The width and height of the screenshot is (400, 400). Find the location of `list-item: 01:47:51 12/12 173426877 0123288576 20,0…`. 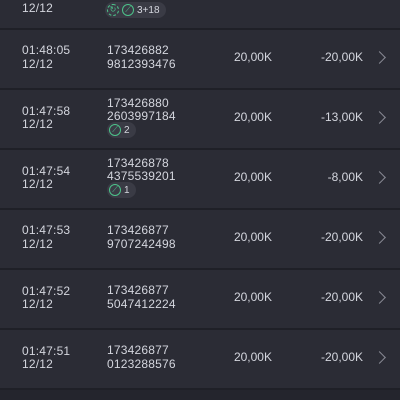

list-item: 01:47:51 12/12 173426877 0123288576 20,0… is located at coordinates (200, 359).